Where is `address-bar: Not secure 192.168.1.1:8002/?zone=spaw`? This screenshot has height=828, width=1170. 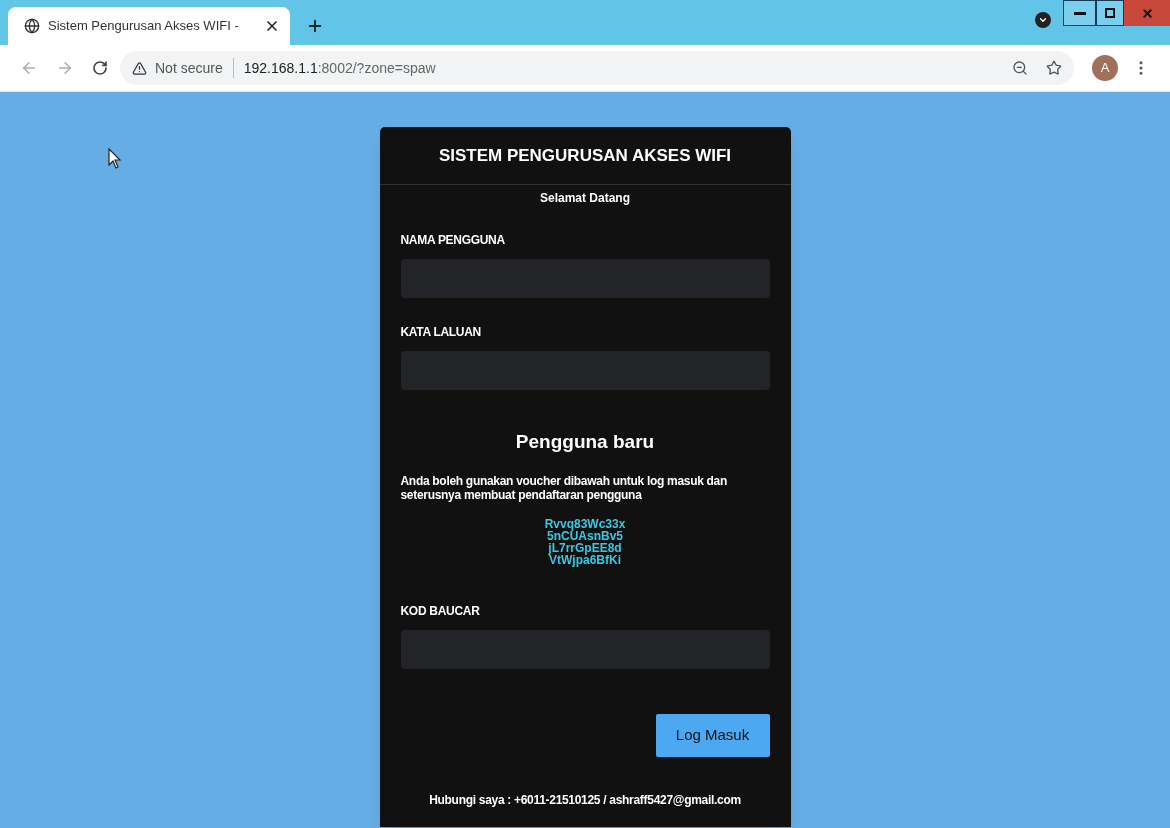 address-bar: Not secure 192.168.1.1:8002/?zone=spaw is located at coordinates (597, 68).